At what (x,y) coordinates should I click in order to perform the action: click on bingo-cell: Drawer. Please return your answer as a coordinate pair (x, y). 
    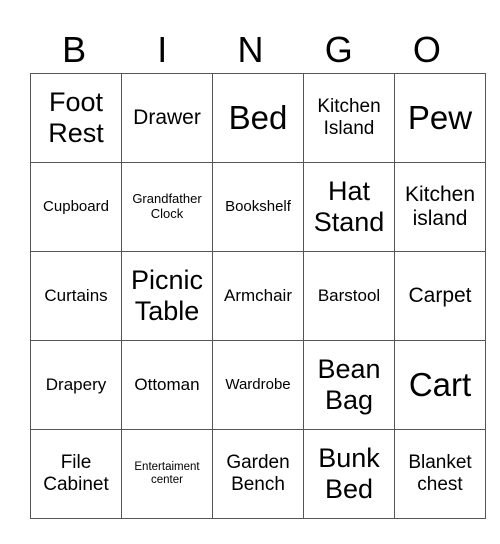
    Looking at the image, I should click on (167, 118).